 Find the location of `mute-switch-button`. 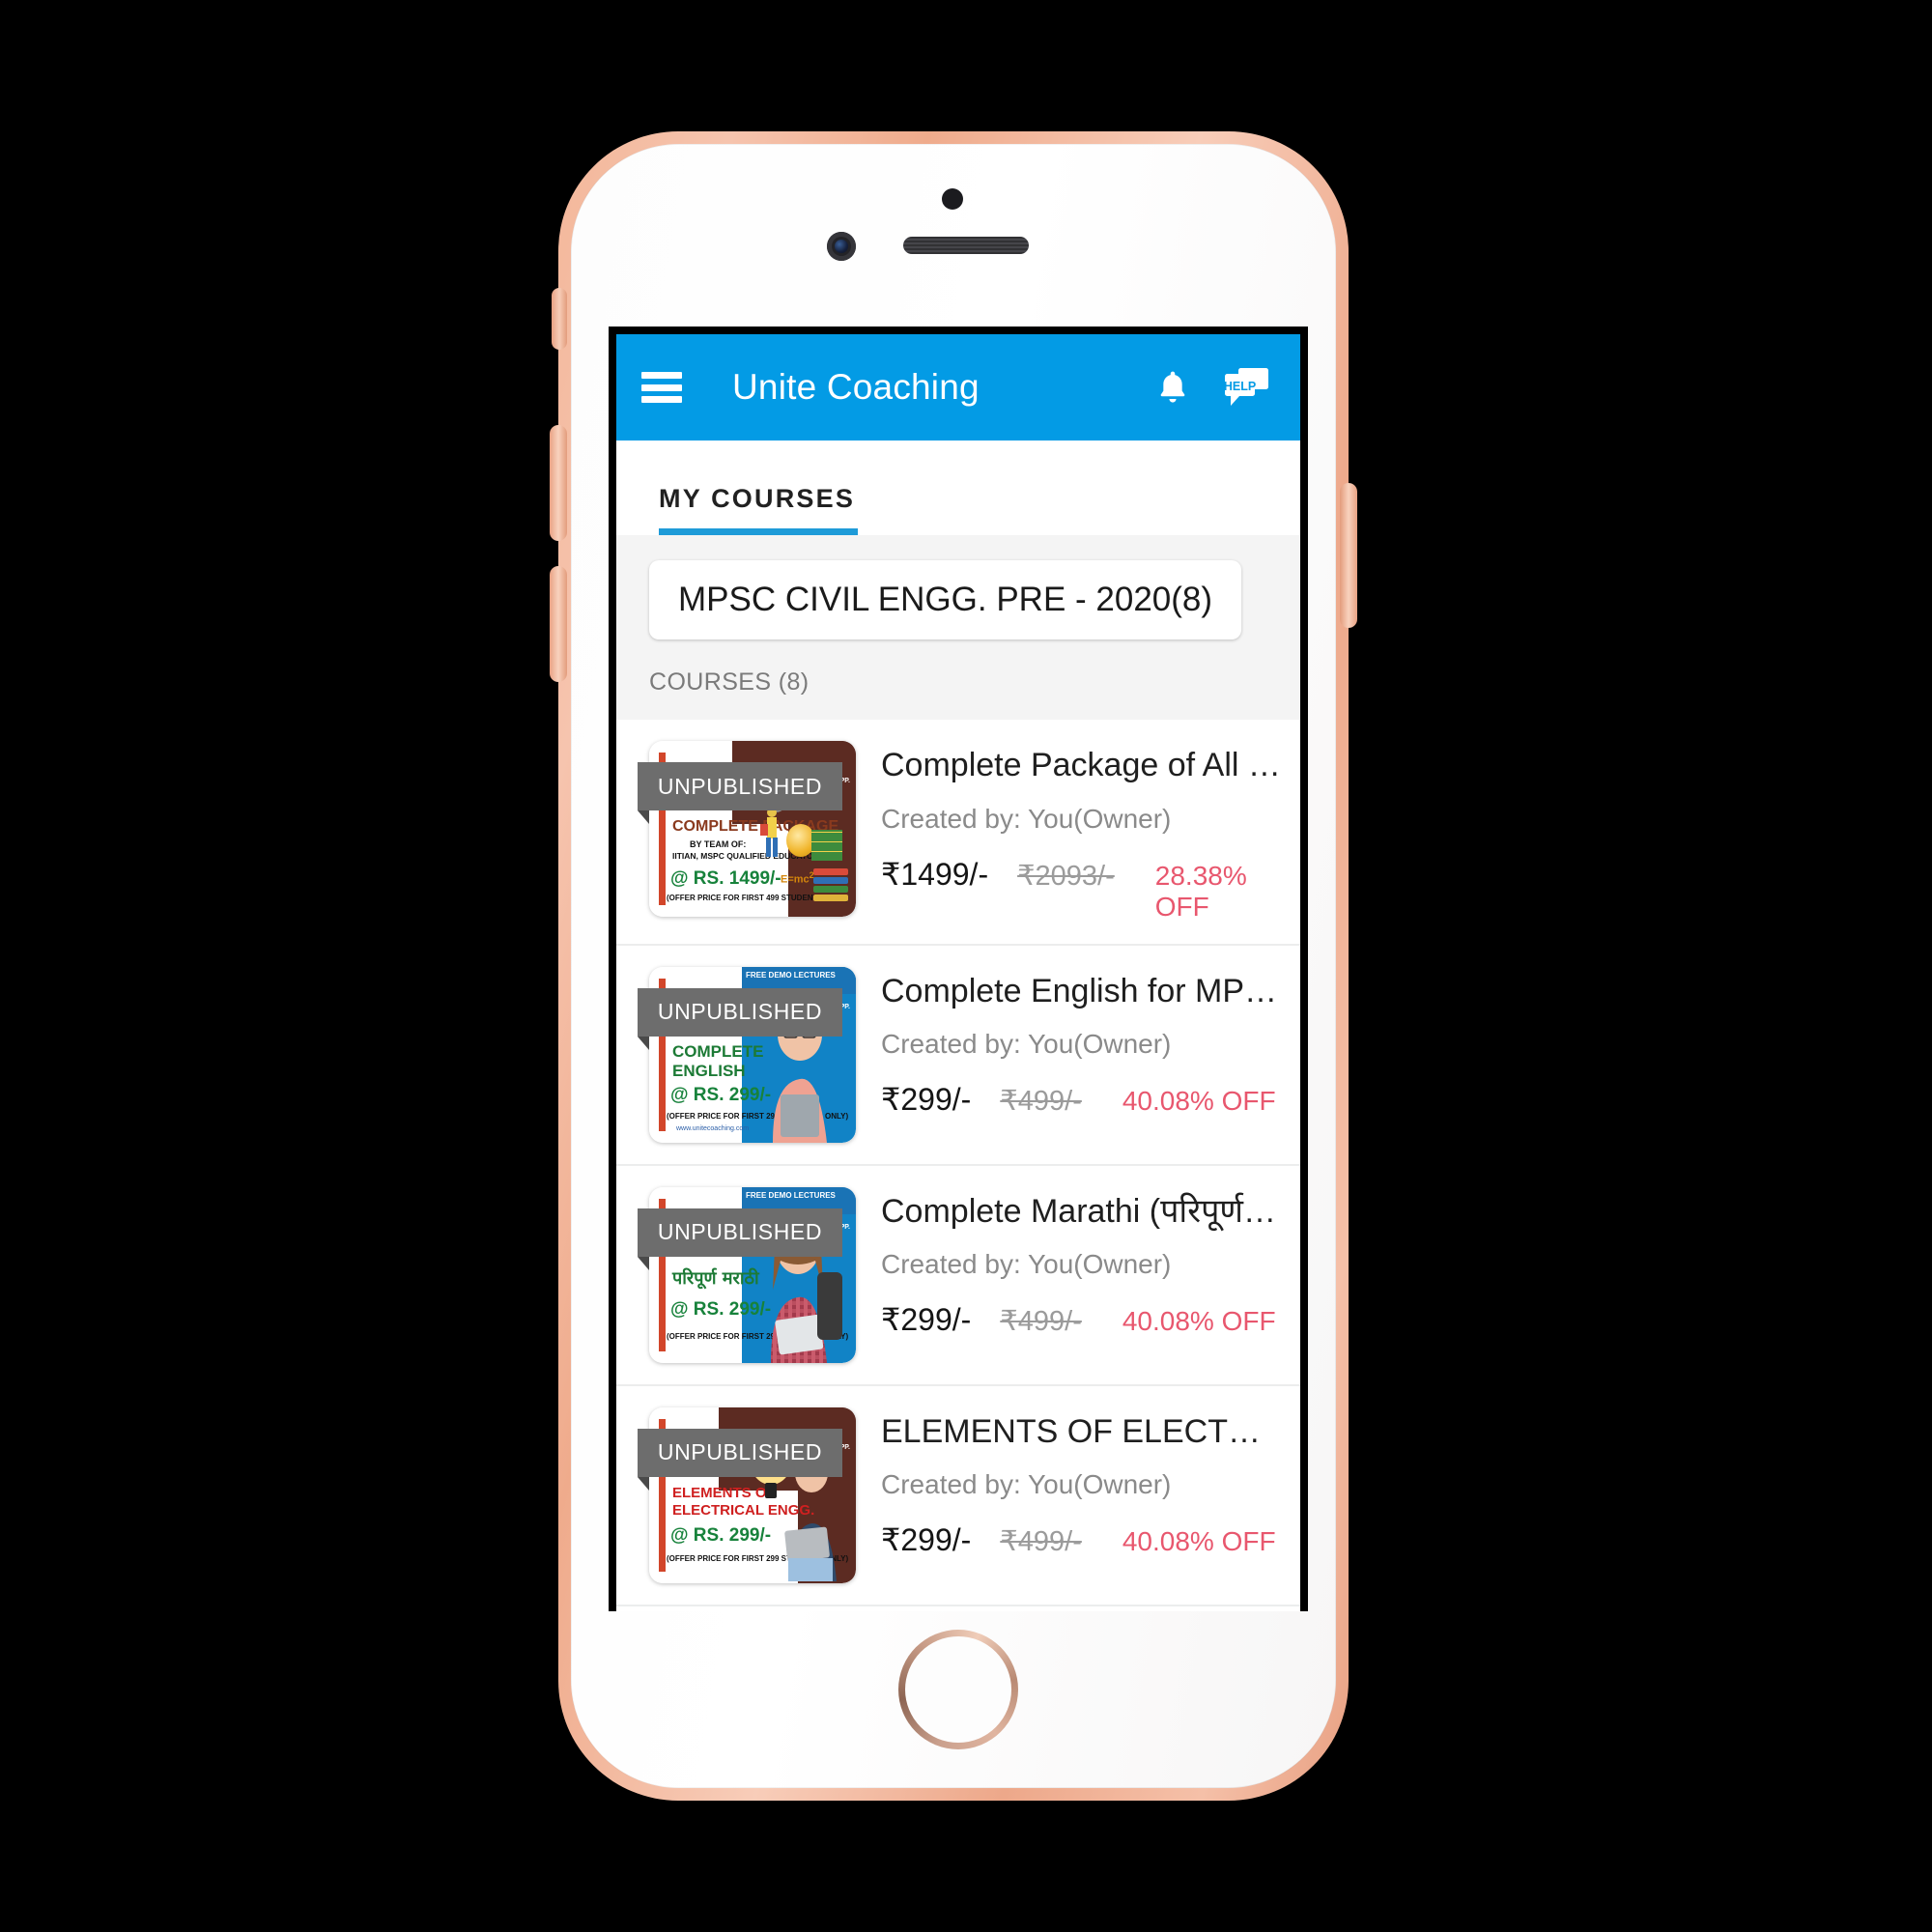

mute-switch-button is located at coordinates (559, 319).